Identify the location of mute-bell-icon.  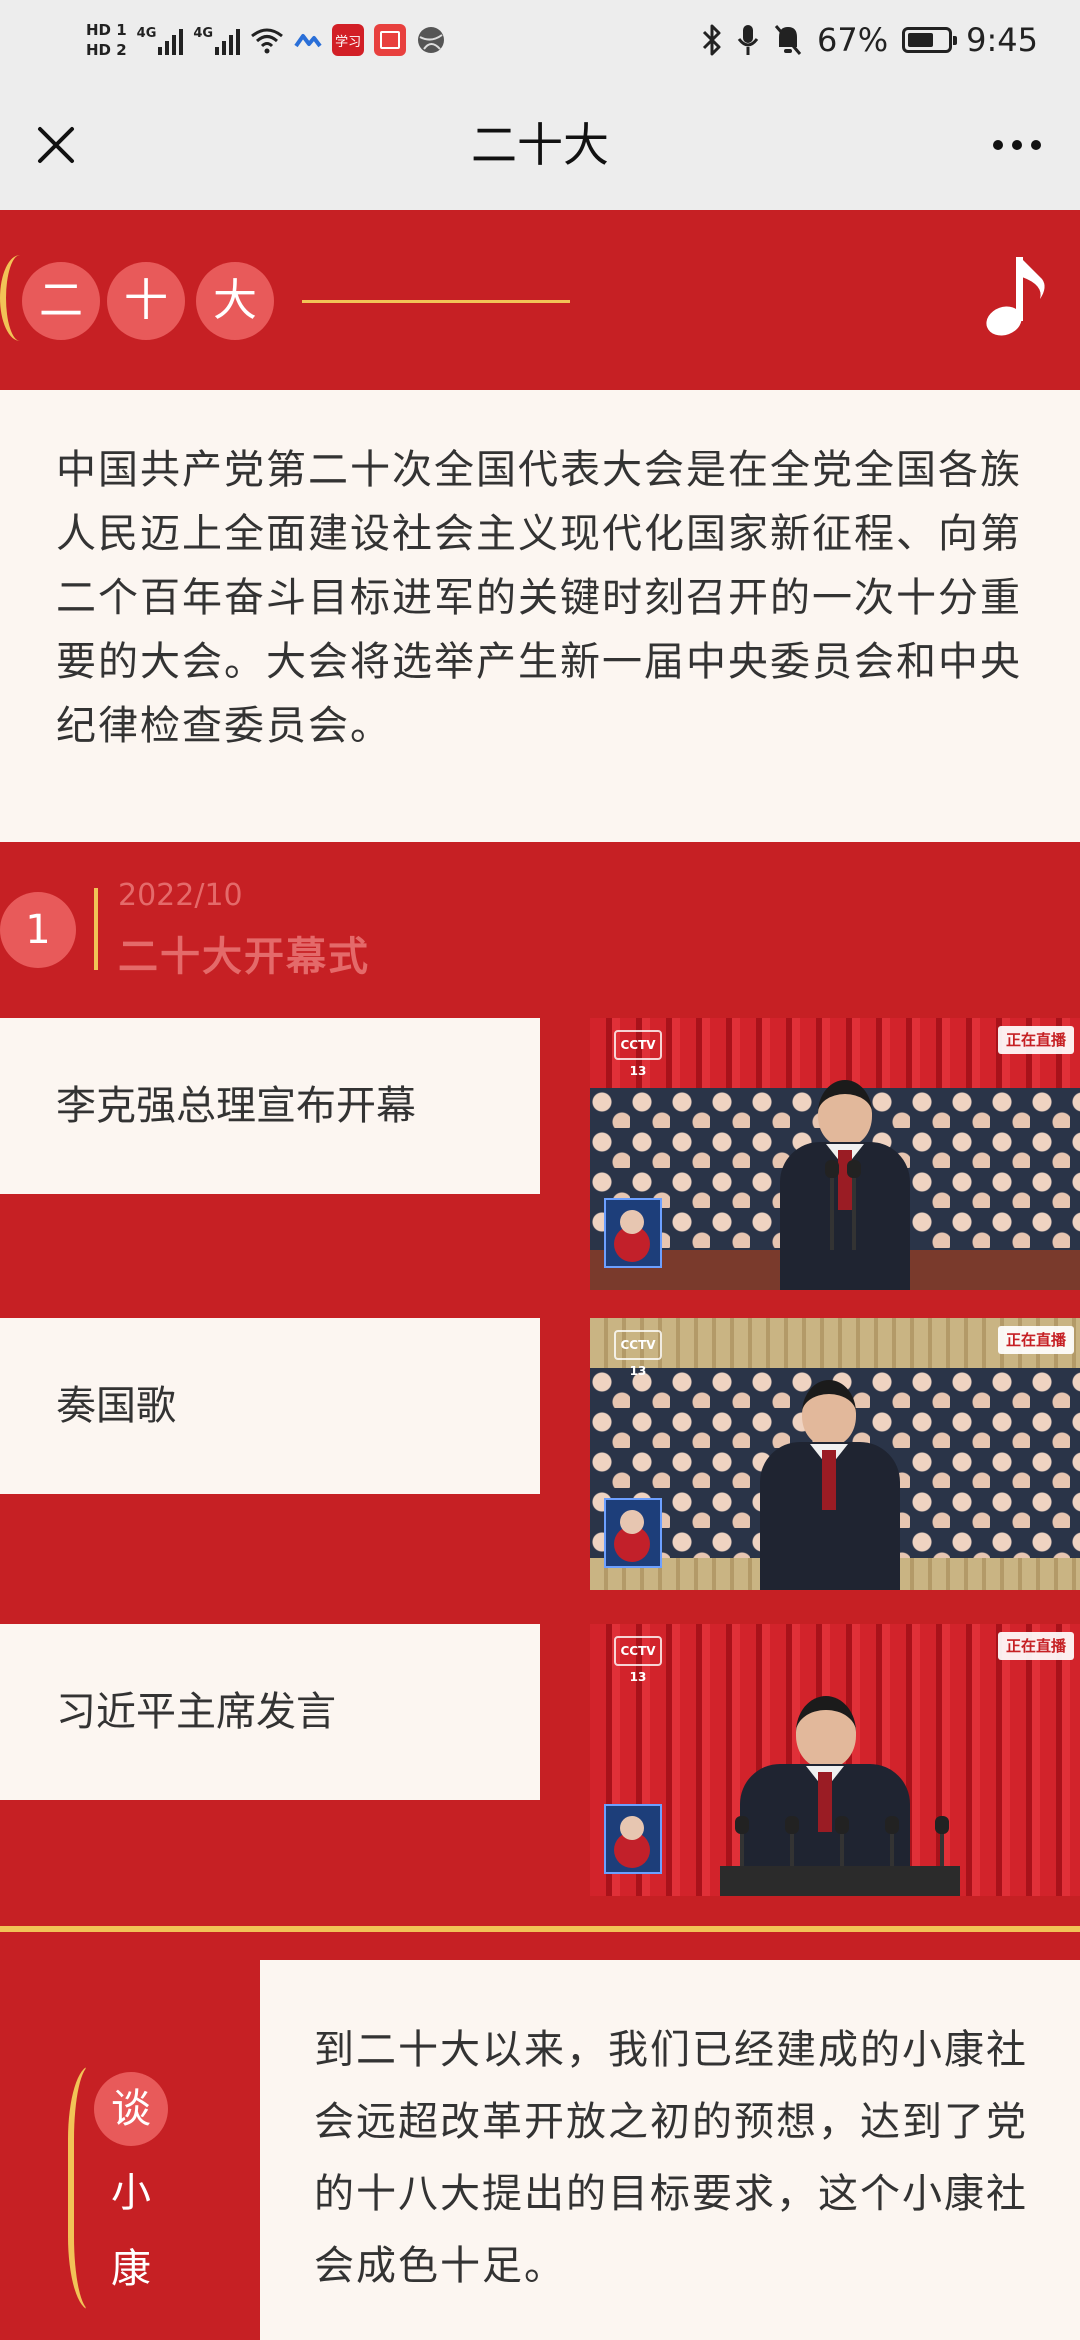
(788, 40).